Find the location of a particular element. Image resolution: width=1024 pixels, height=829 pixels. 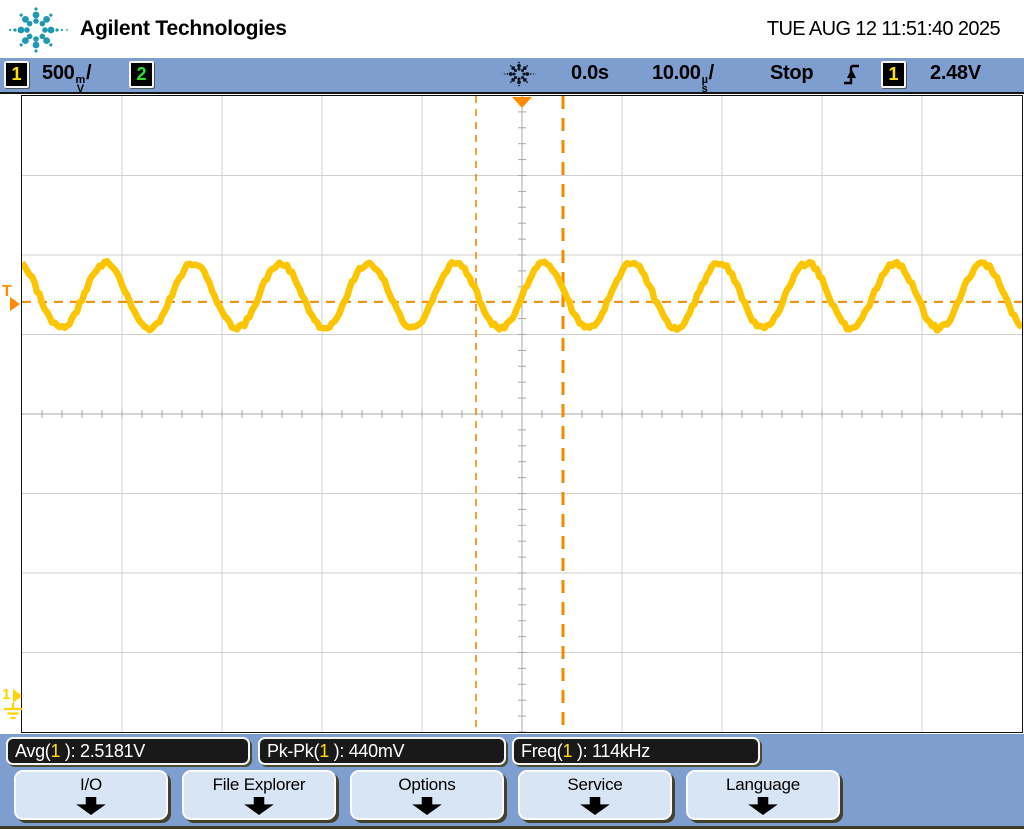

softkey-language: Language is located at coordinates (763, 795).